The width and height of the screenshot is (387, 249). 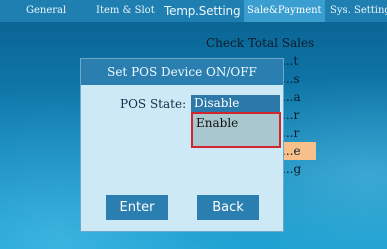 I want to click on menu-item-check-total-sales: Check Total Sales, so click(x=261, y=43).